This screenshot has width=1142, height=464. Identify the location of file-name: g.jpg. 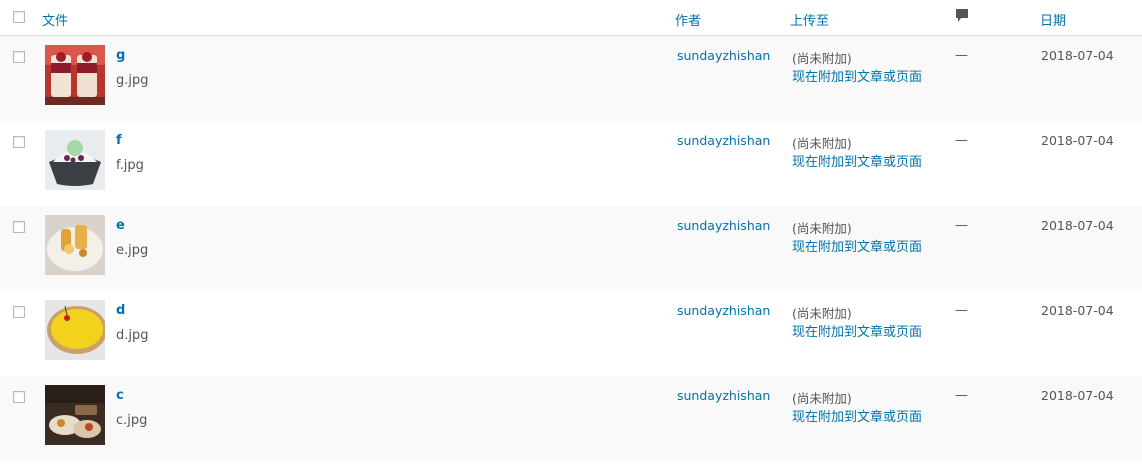
(132, 80).